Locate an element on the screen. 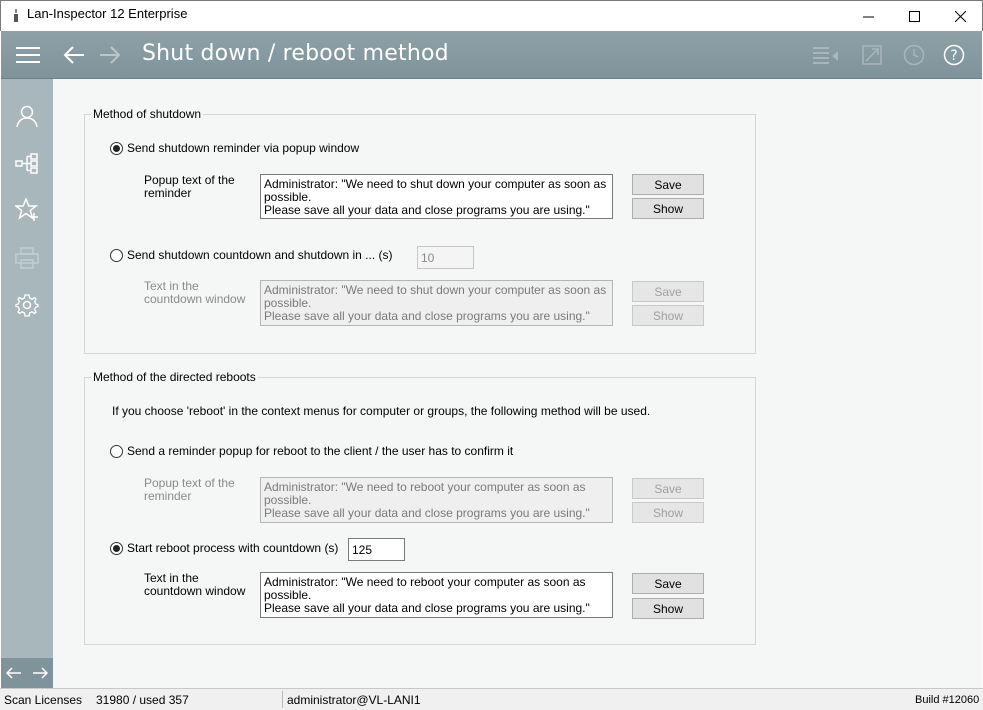 This screenshot has width=983, height=710. sidebar-item-print is located at coordinates (27, 258).